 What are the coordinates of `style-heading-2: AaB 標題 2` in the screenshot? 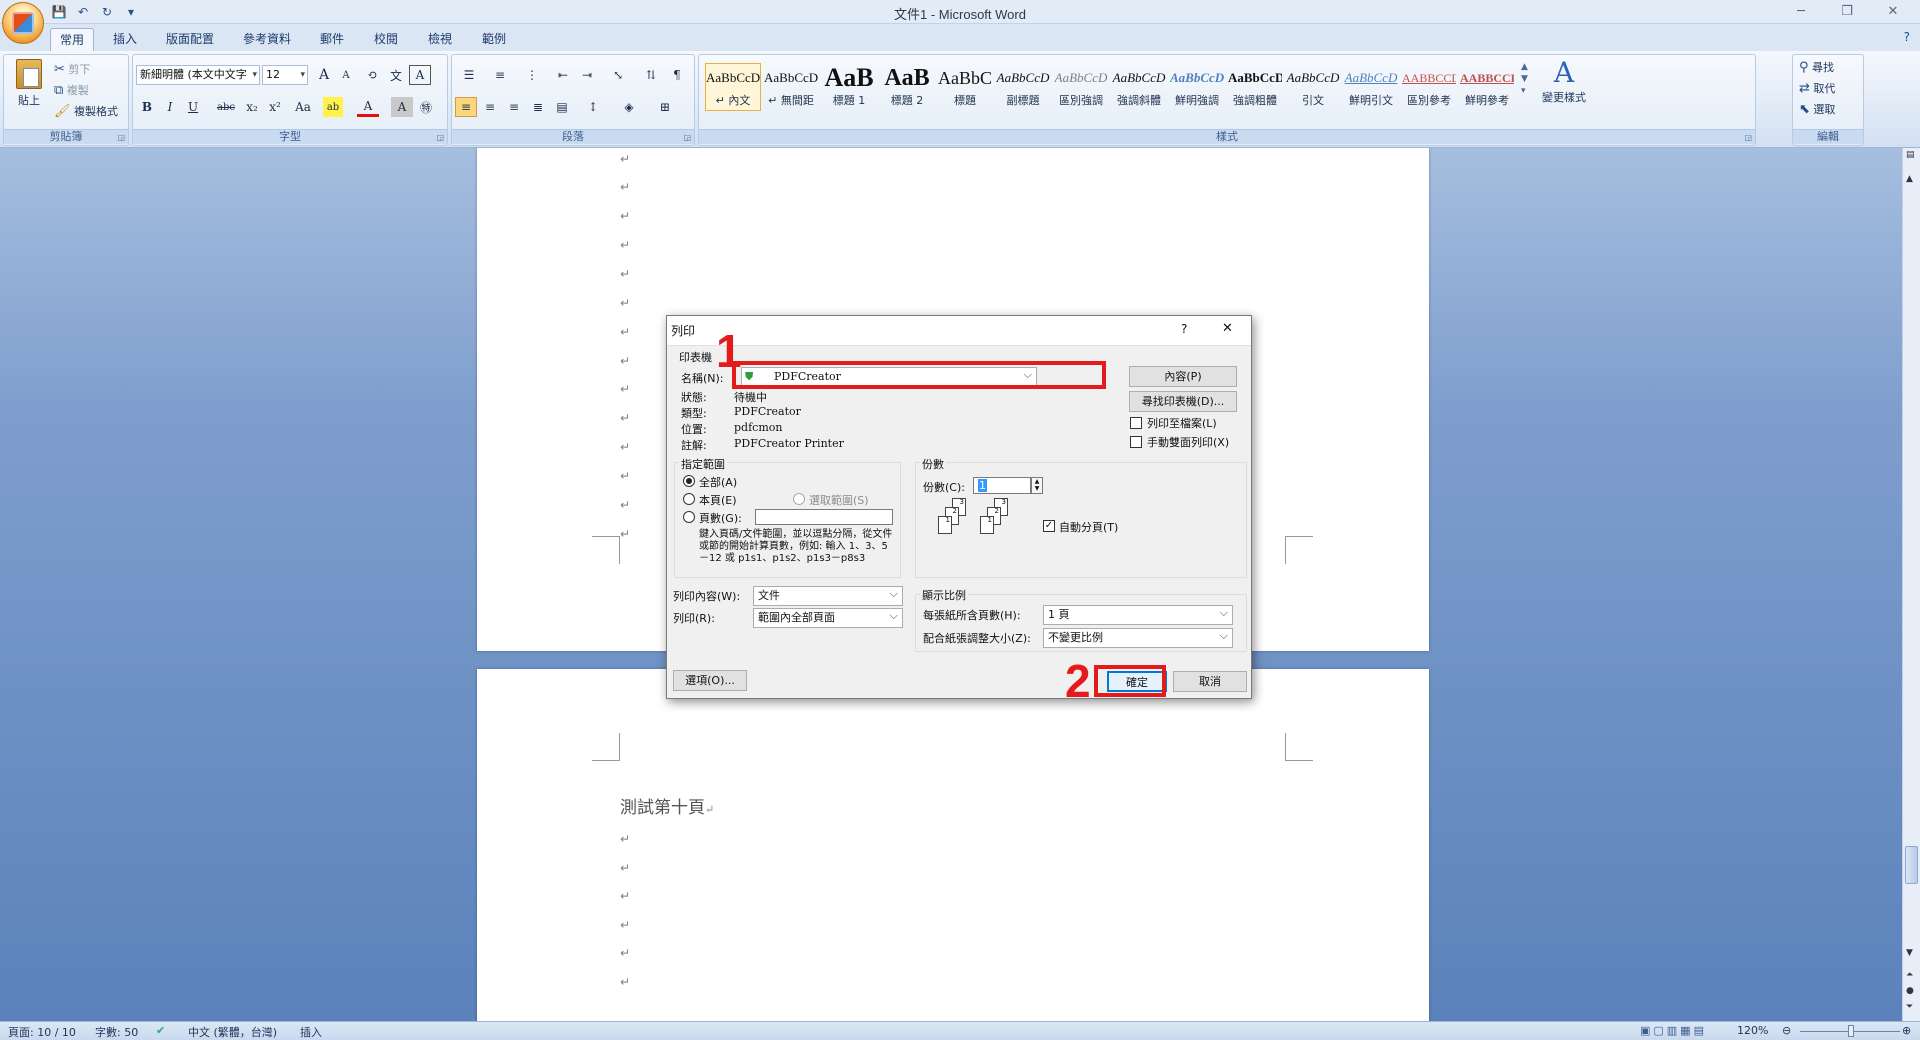 It's located at (907, 87).